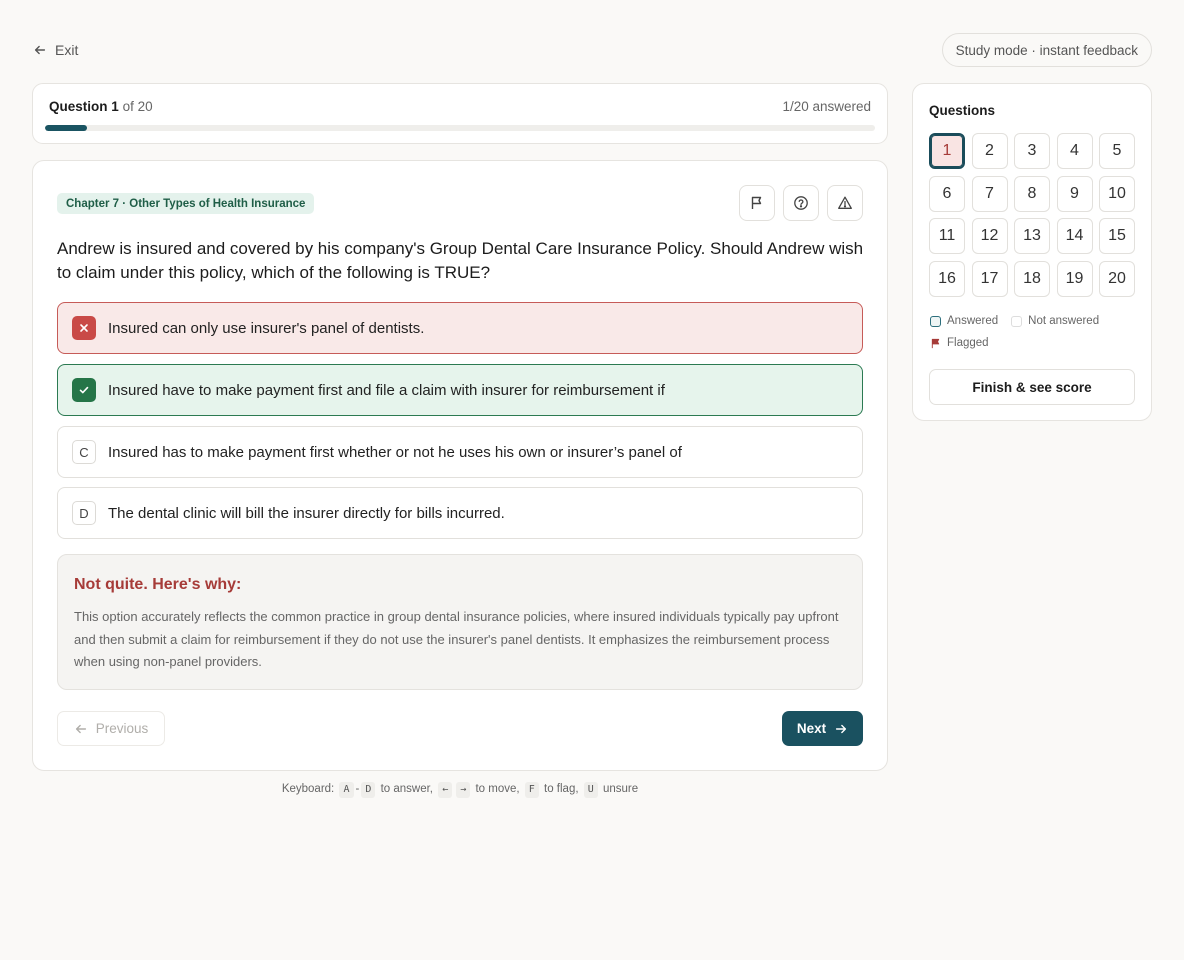 The width and height of the screenshot is (1184, 960). I want to click on question-nav-9: 9, so click(1074, 193).